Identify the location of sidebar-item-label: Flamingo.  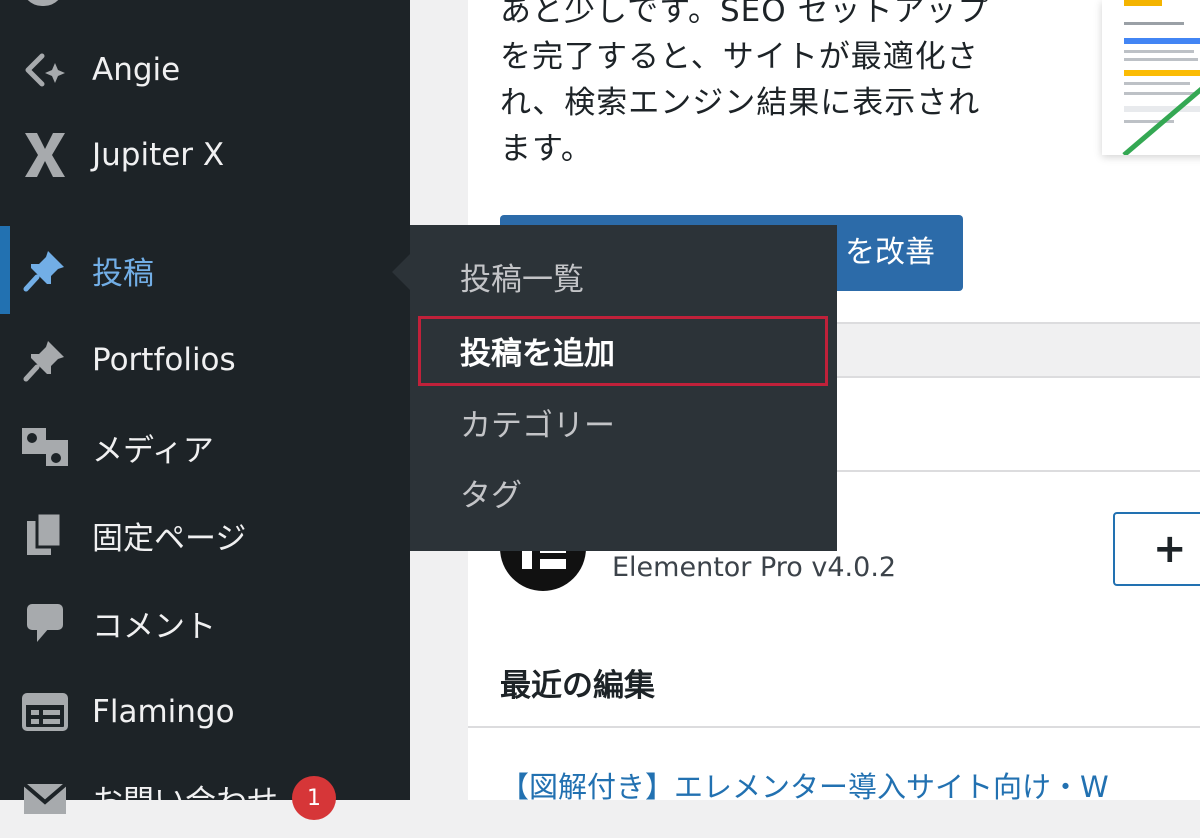
(163, 712).